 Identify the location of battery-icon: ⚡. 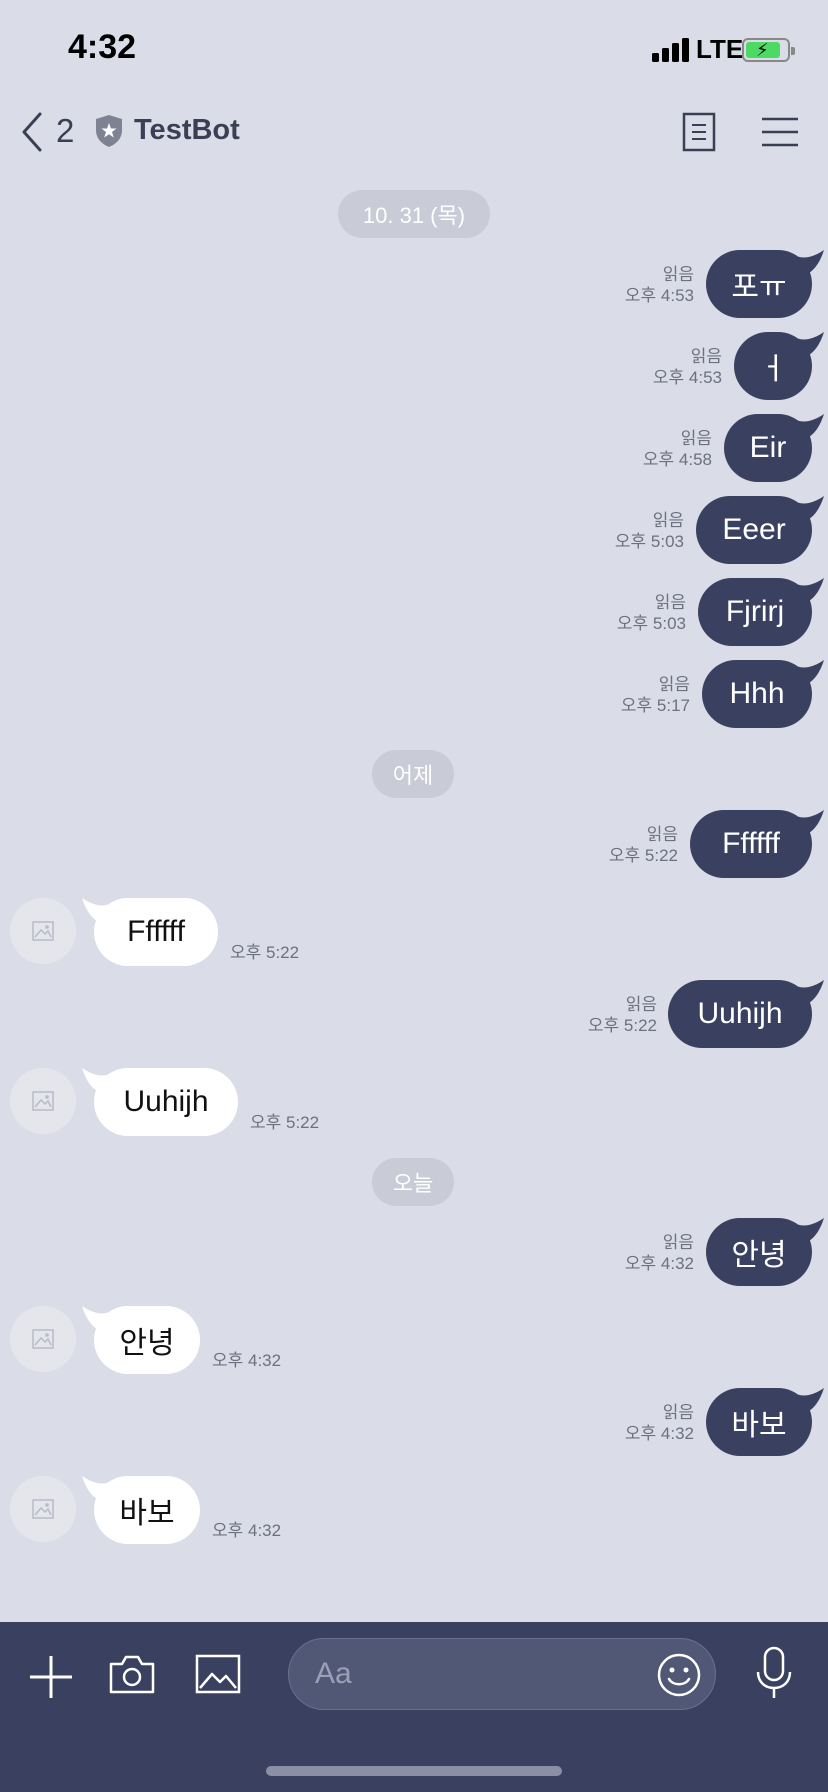
(768, 50).